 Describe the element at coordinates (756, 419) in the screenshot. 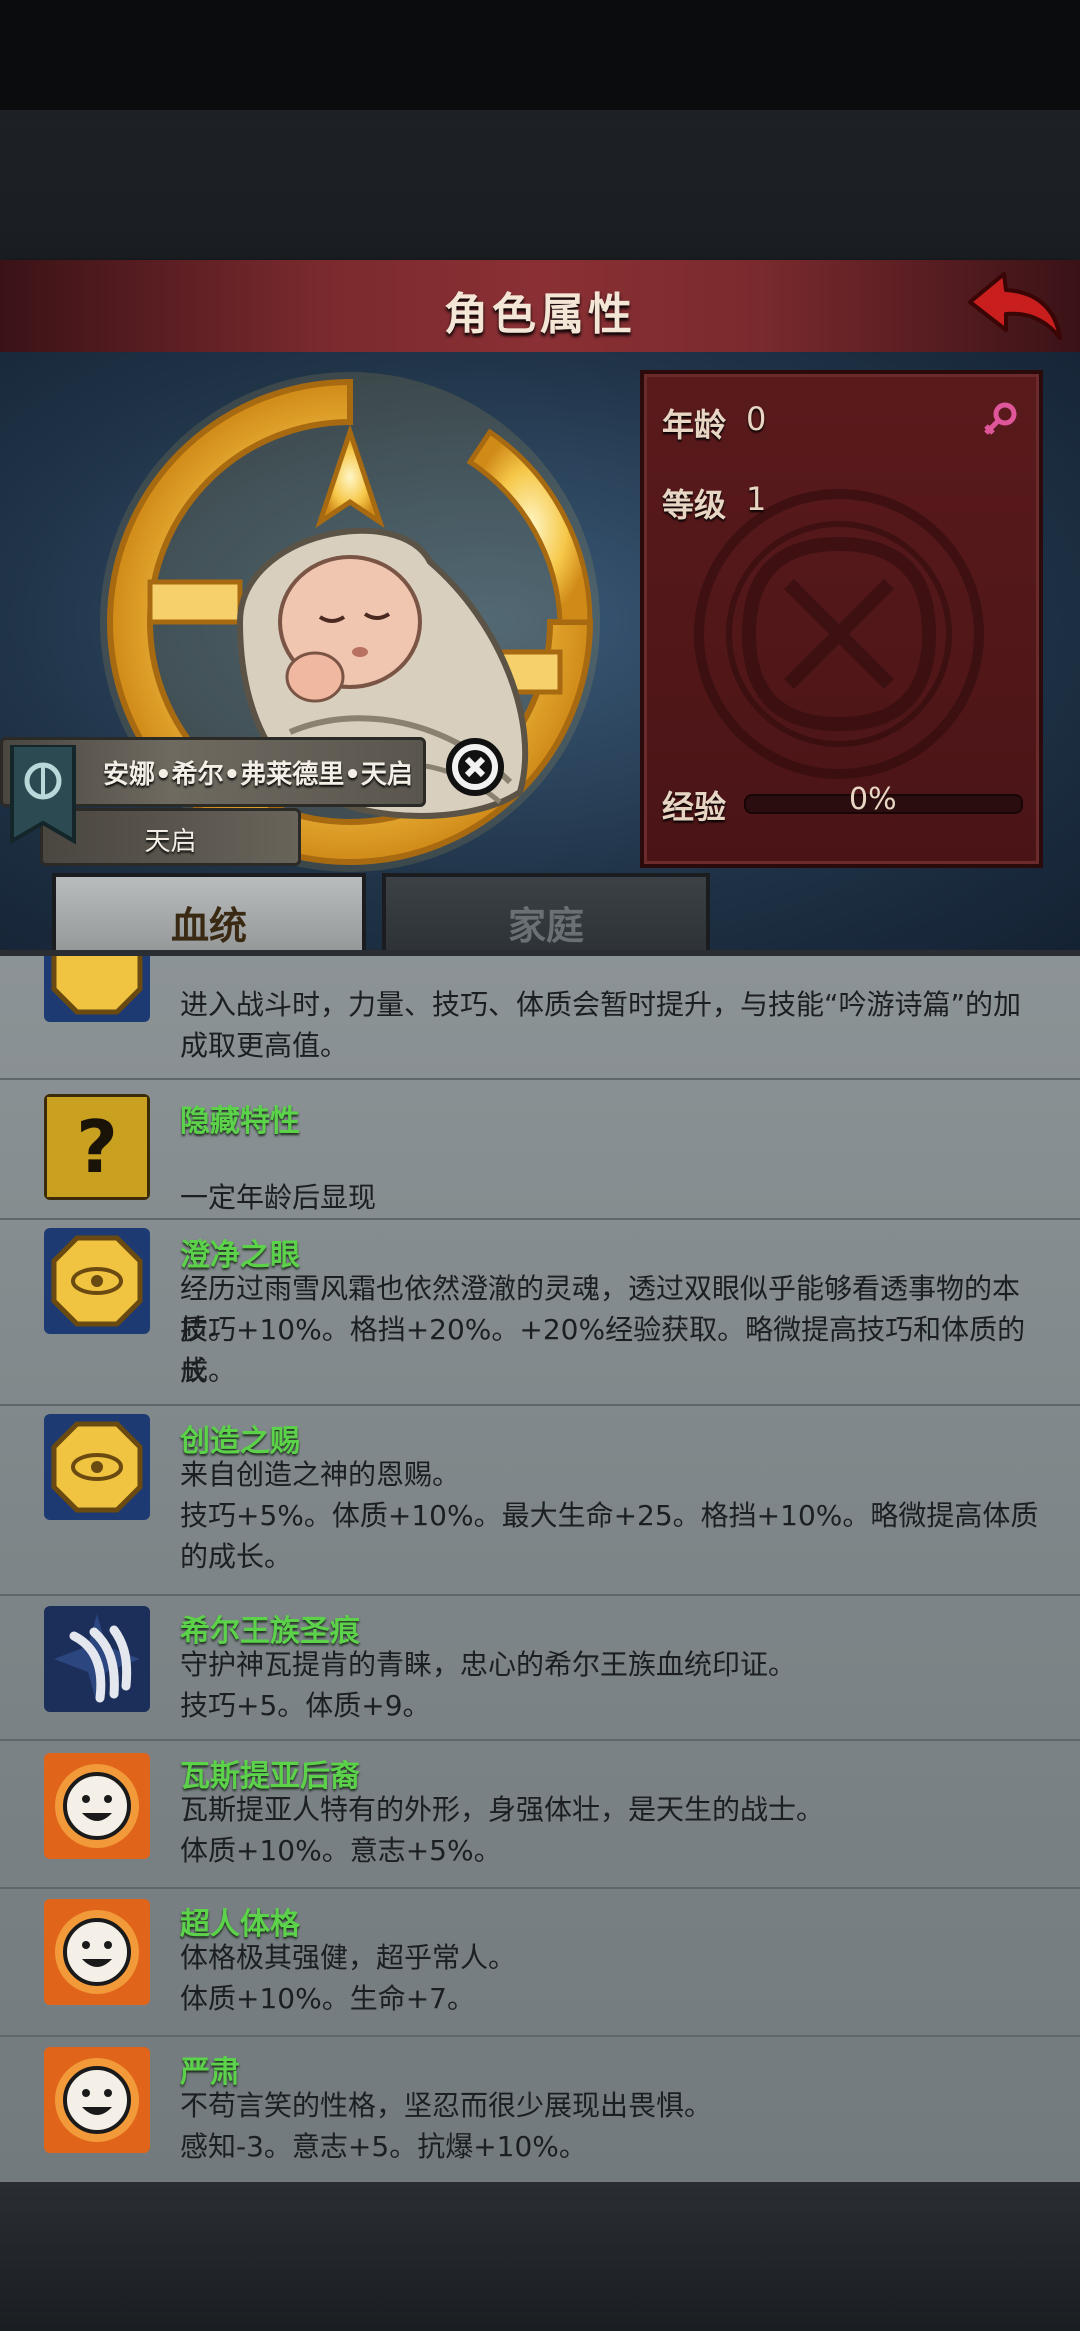

I see `age-value: 0` at that location.